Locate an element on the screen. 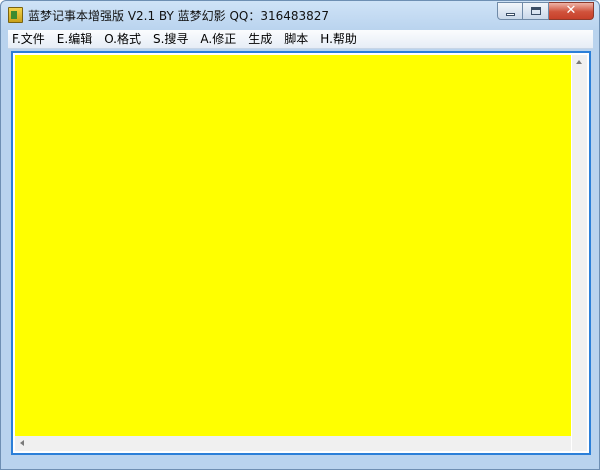 Image resolution: width=600 pixels, height=470 pixels. menu-format: O.格式 is located at coordinates (121, 39).